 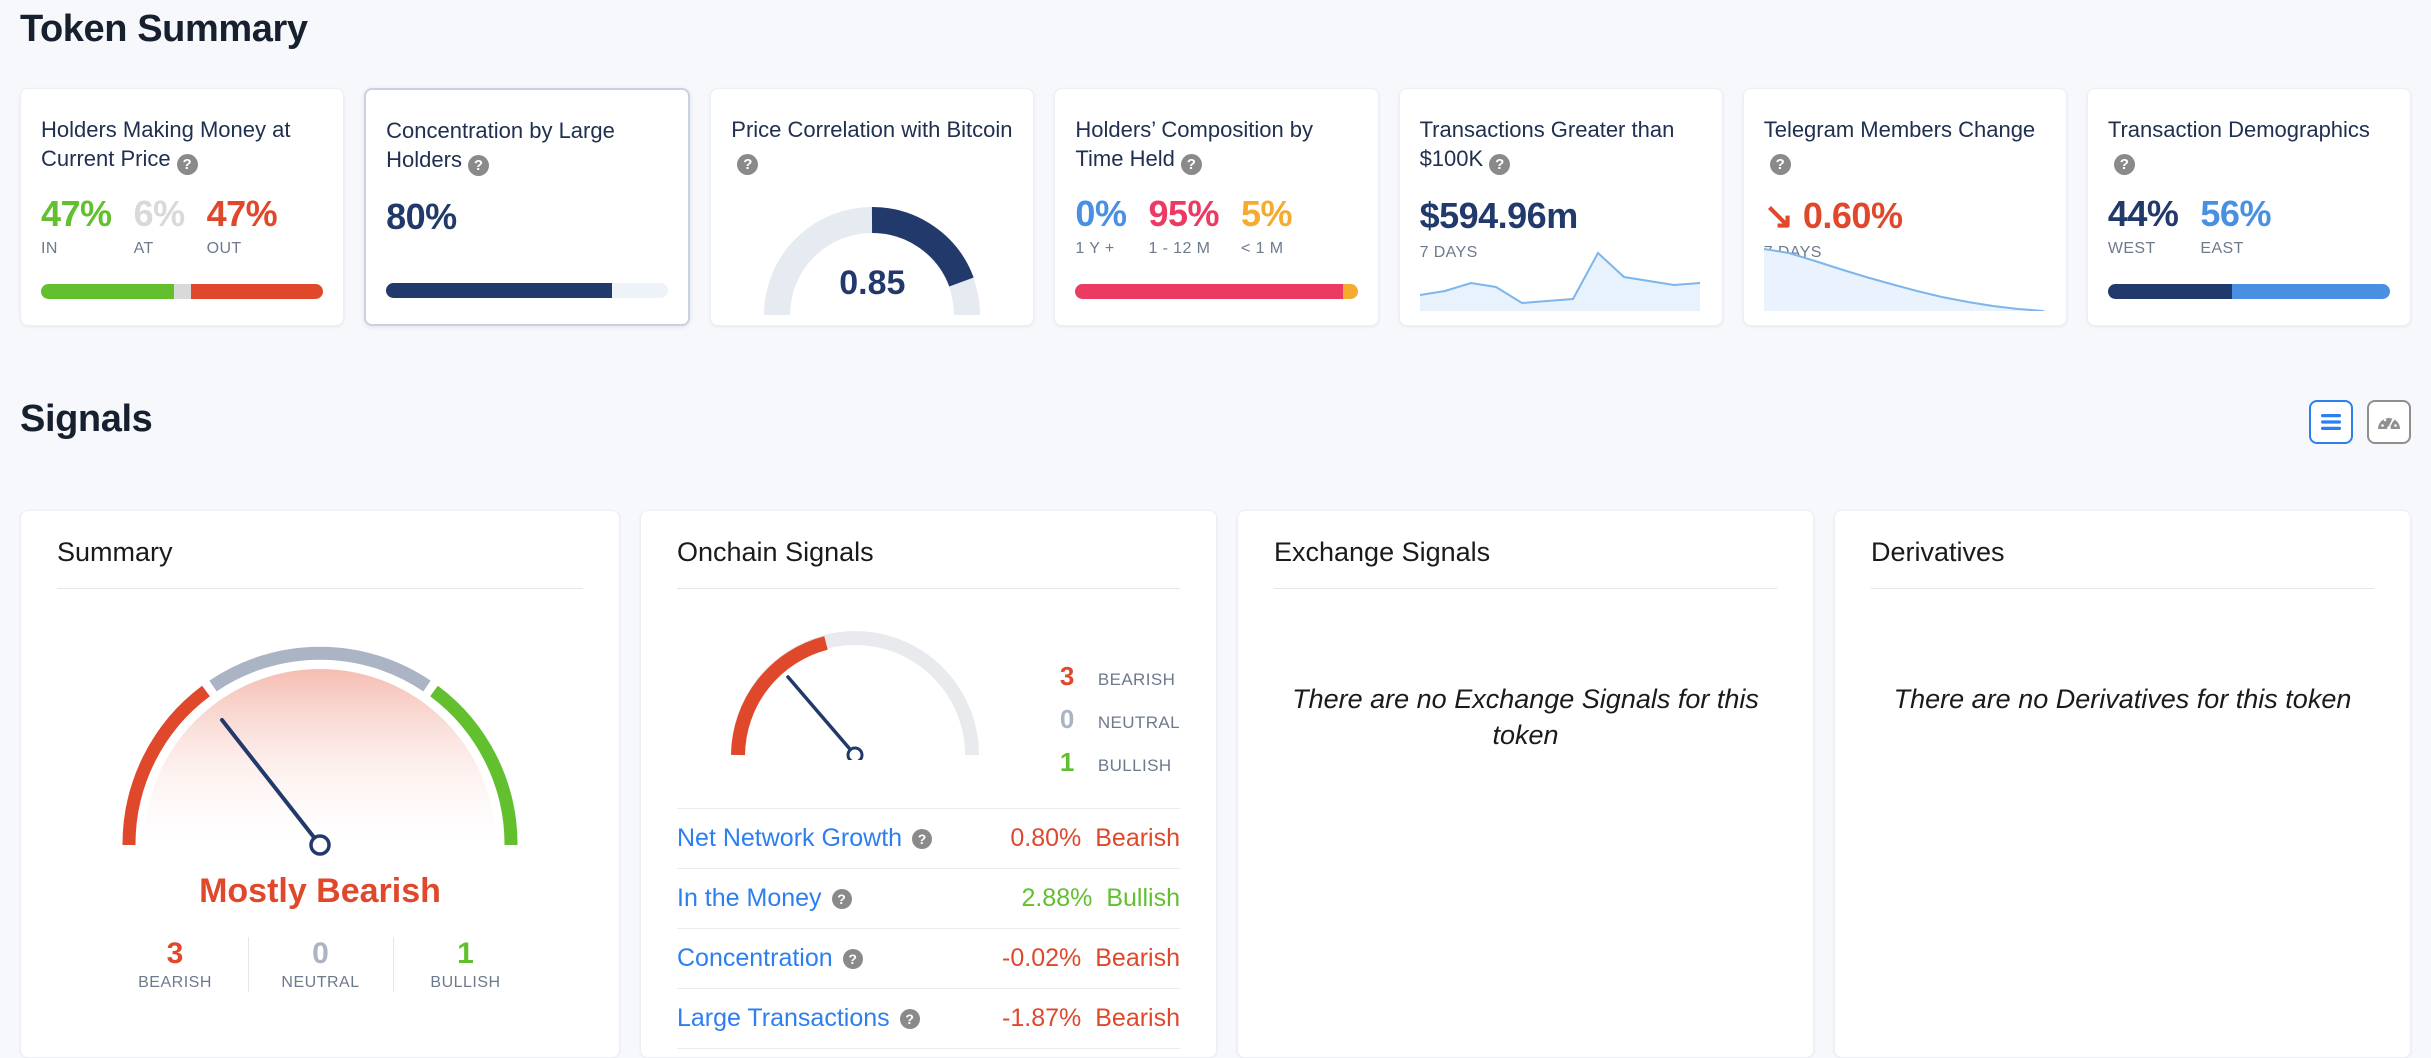 I want to click on signal-change: -1.87%, so click(x=1042, y=1018).